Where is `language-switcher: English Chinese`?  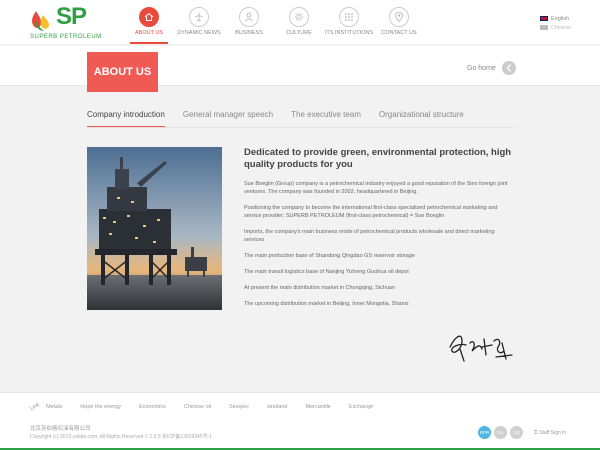 language-switcher: English Chinese is located at coordinates (555, 23).